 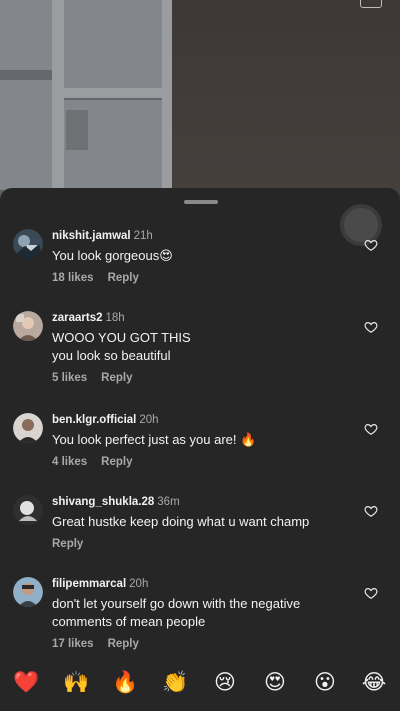 What do you see at coordinates (73, 644) in the screenshot?
I see `comment-likes: 17 likes` at bounding box center [73, 644].